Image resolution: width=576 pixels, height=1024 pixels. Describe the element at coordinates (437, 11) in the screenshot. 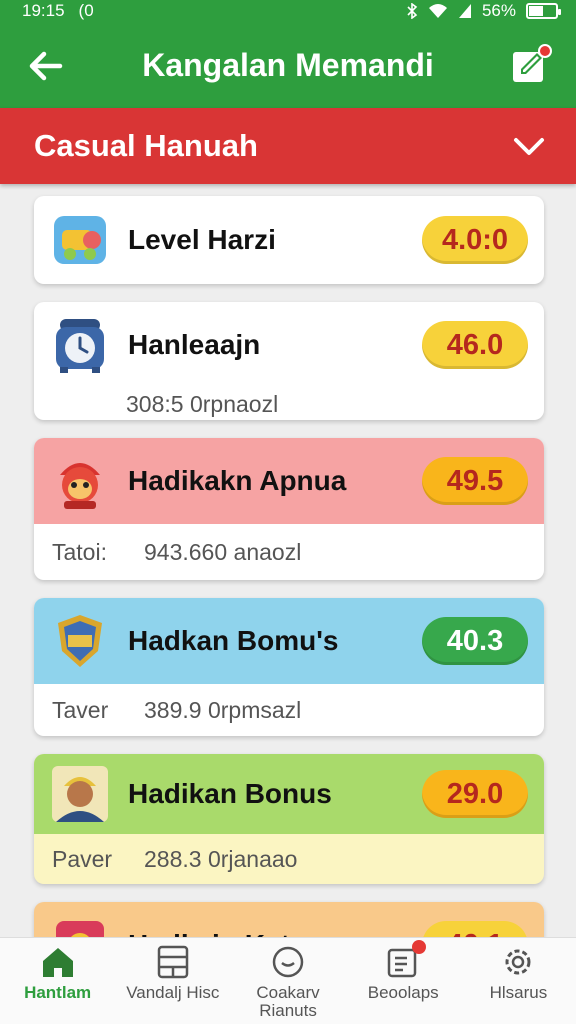

I see `wifi-icon` at that location.